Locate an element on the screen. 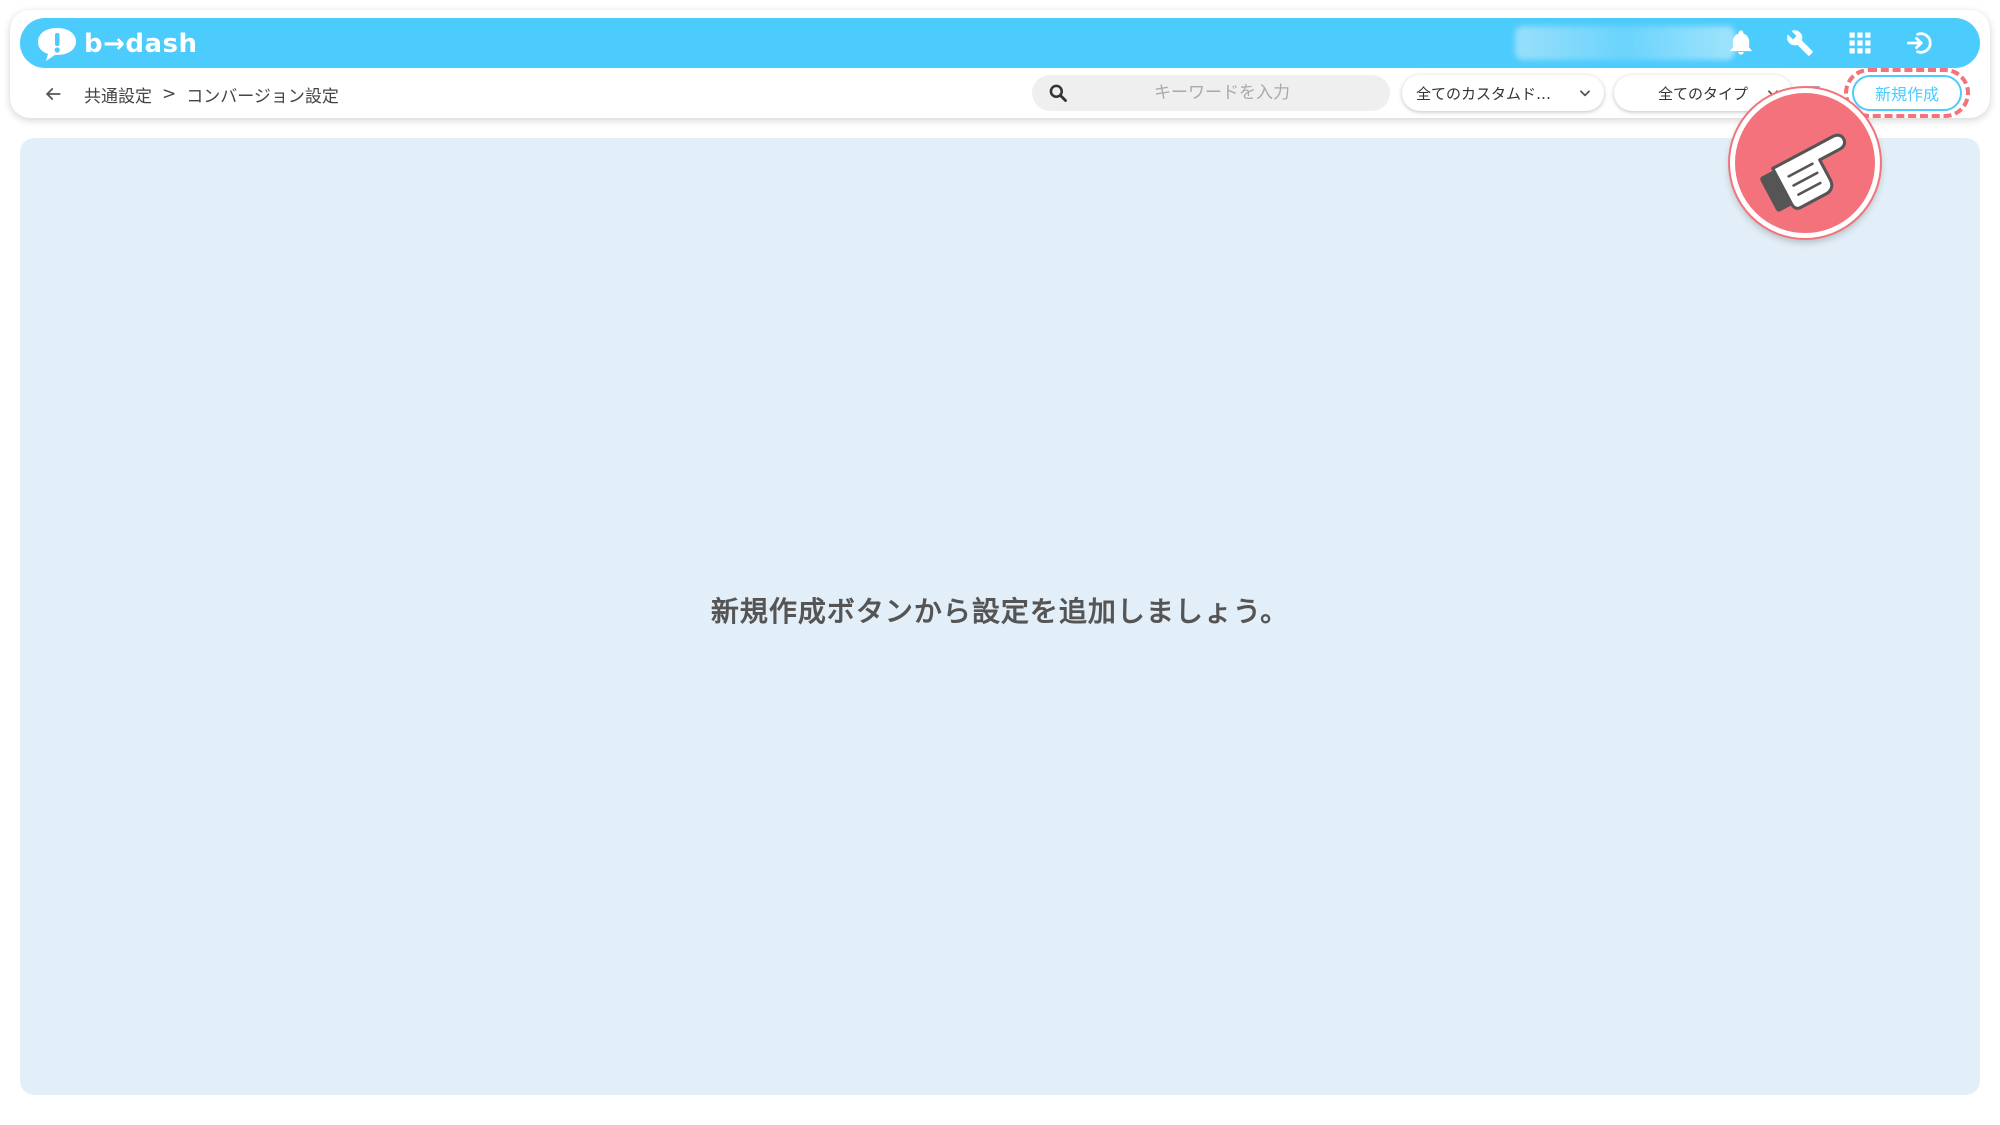  apps-grid-icon is located at coordinates (1860, 43).